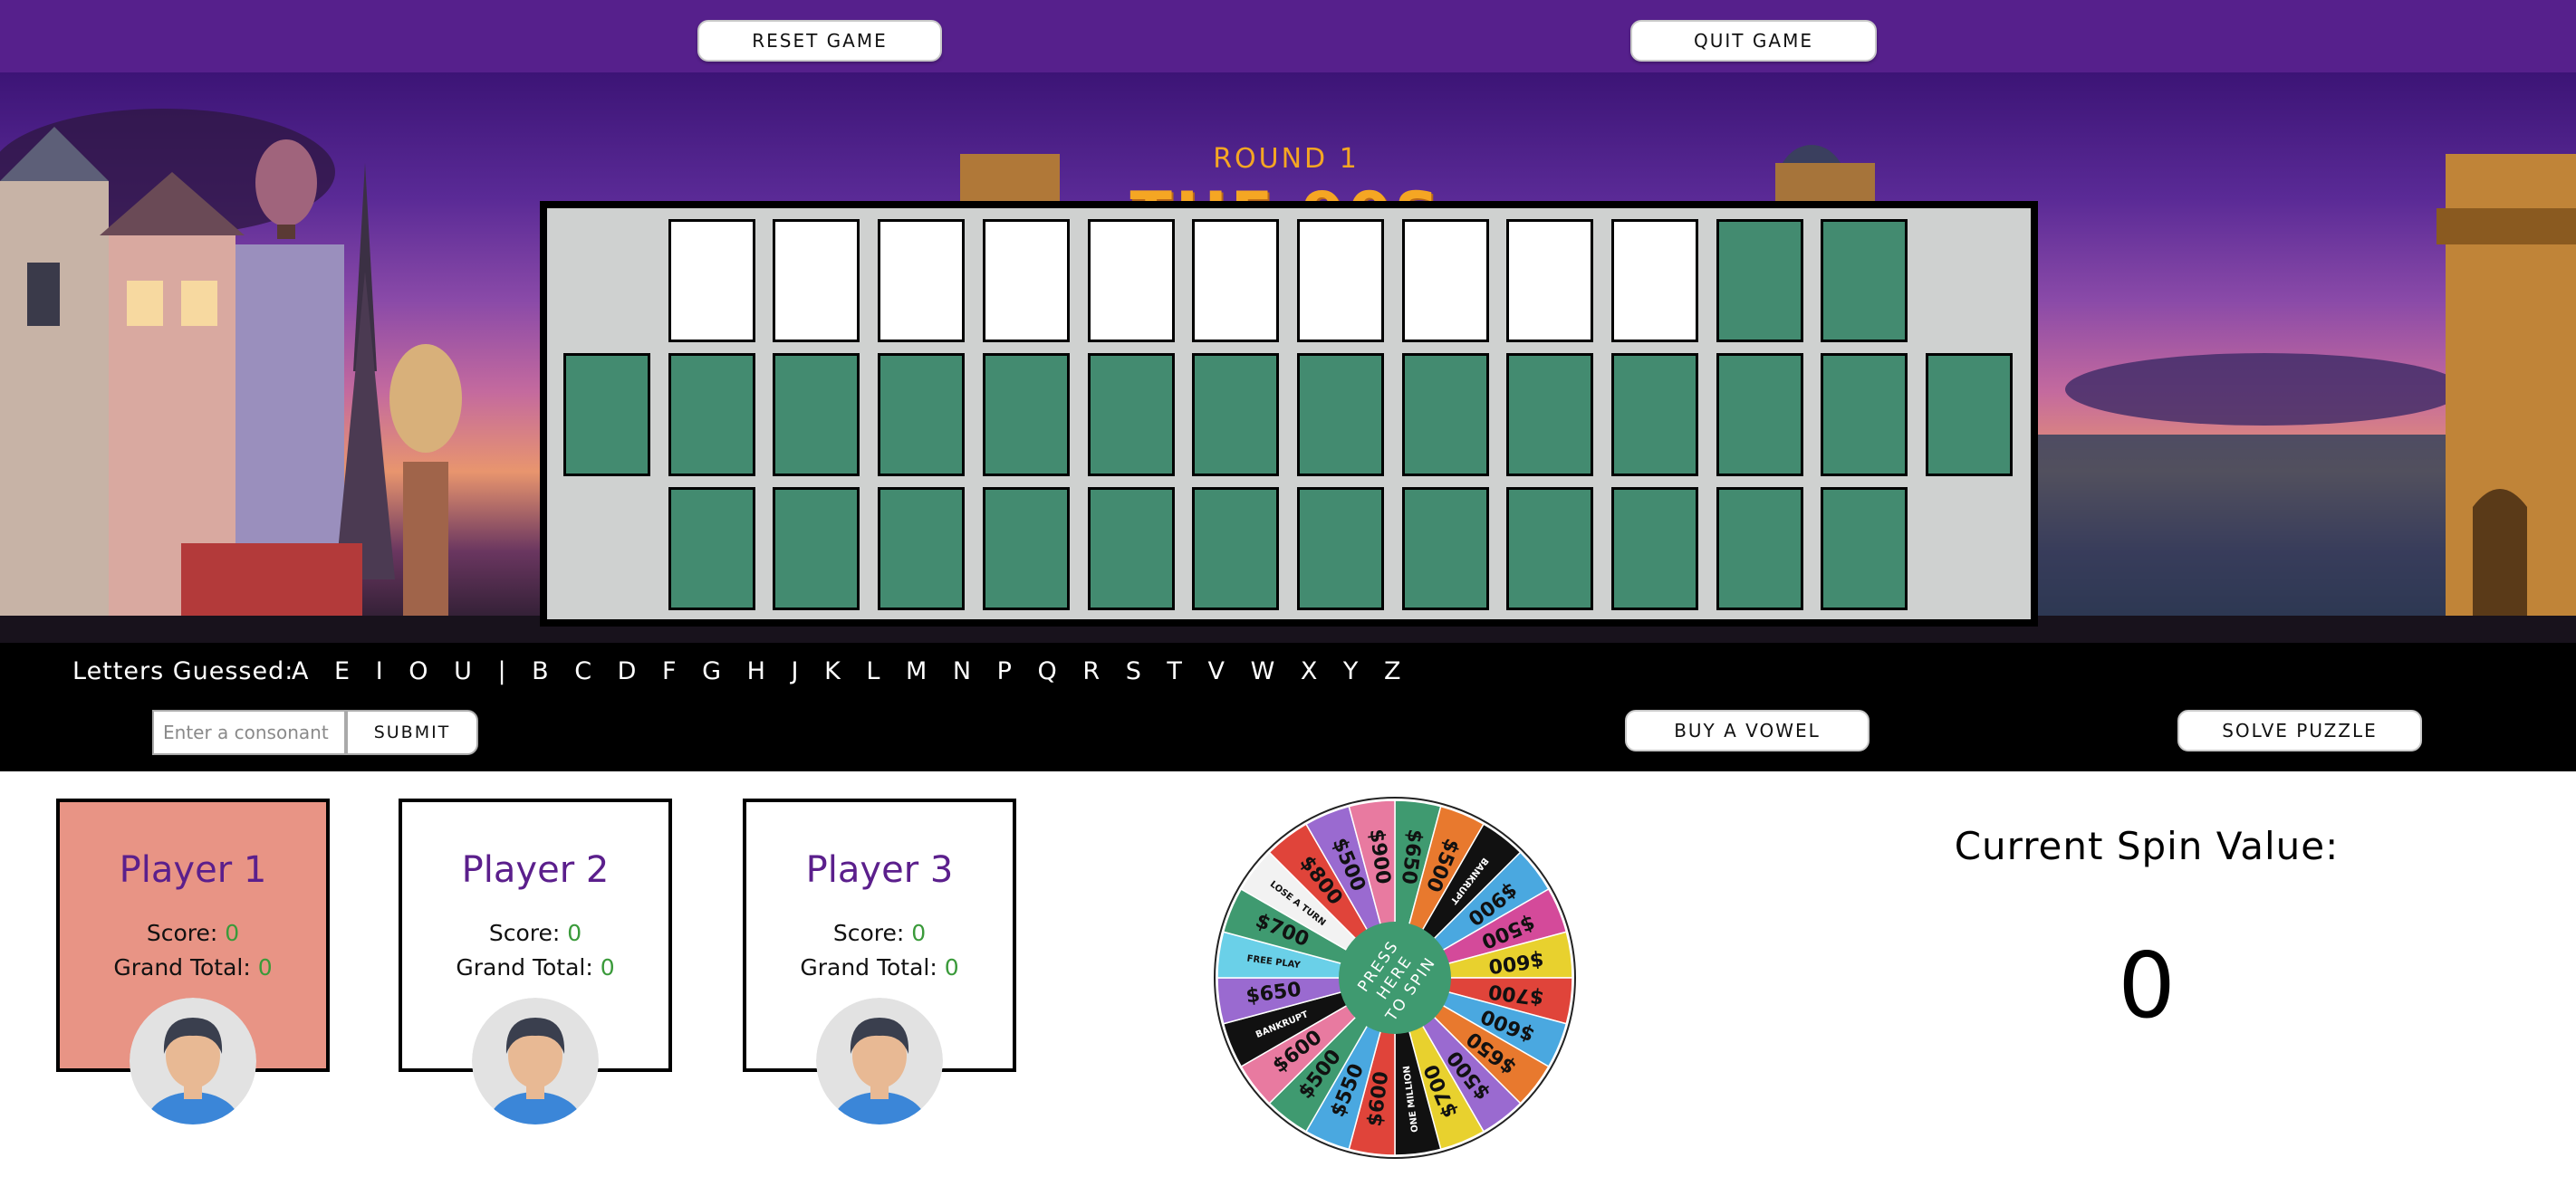 This screenshot has height=1177, width=2576. I want to click on letters-guessed-label: Letters Guessed:, so click(183, 671).